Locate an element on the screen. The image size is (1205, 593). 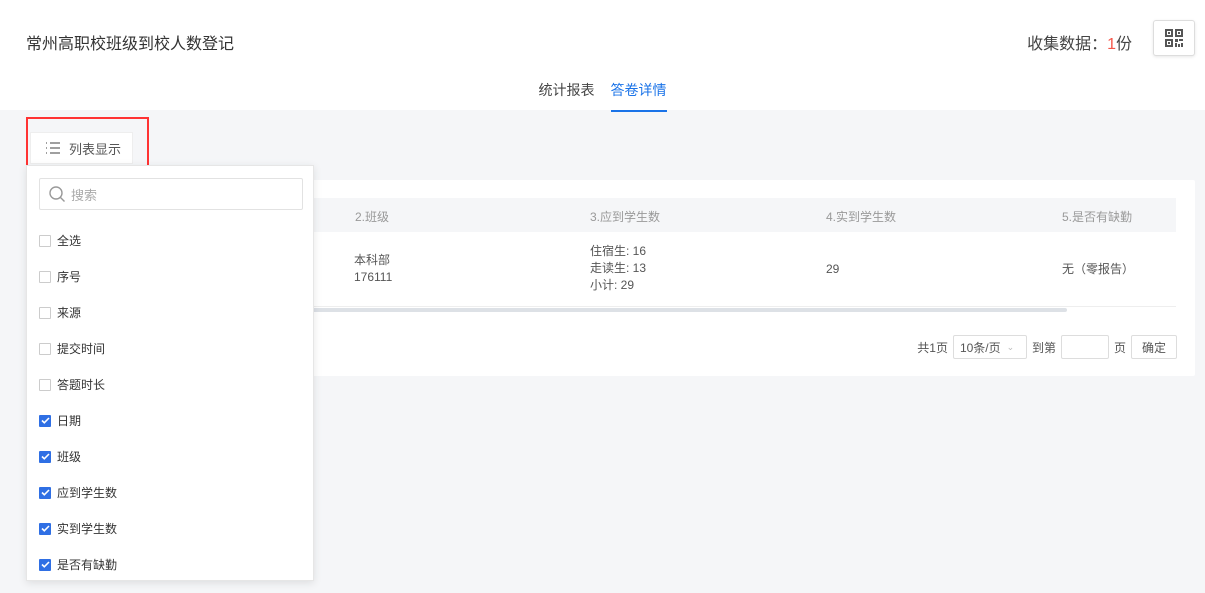
total-pages: 共1页 is located at coordinates (932, 347).